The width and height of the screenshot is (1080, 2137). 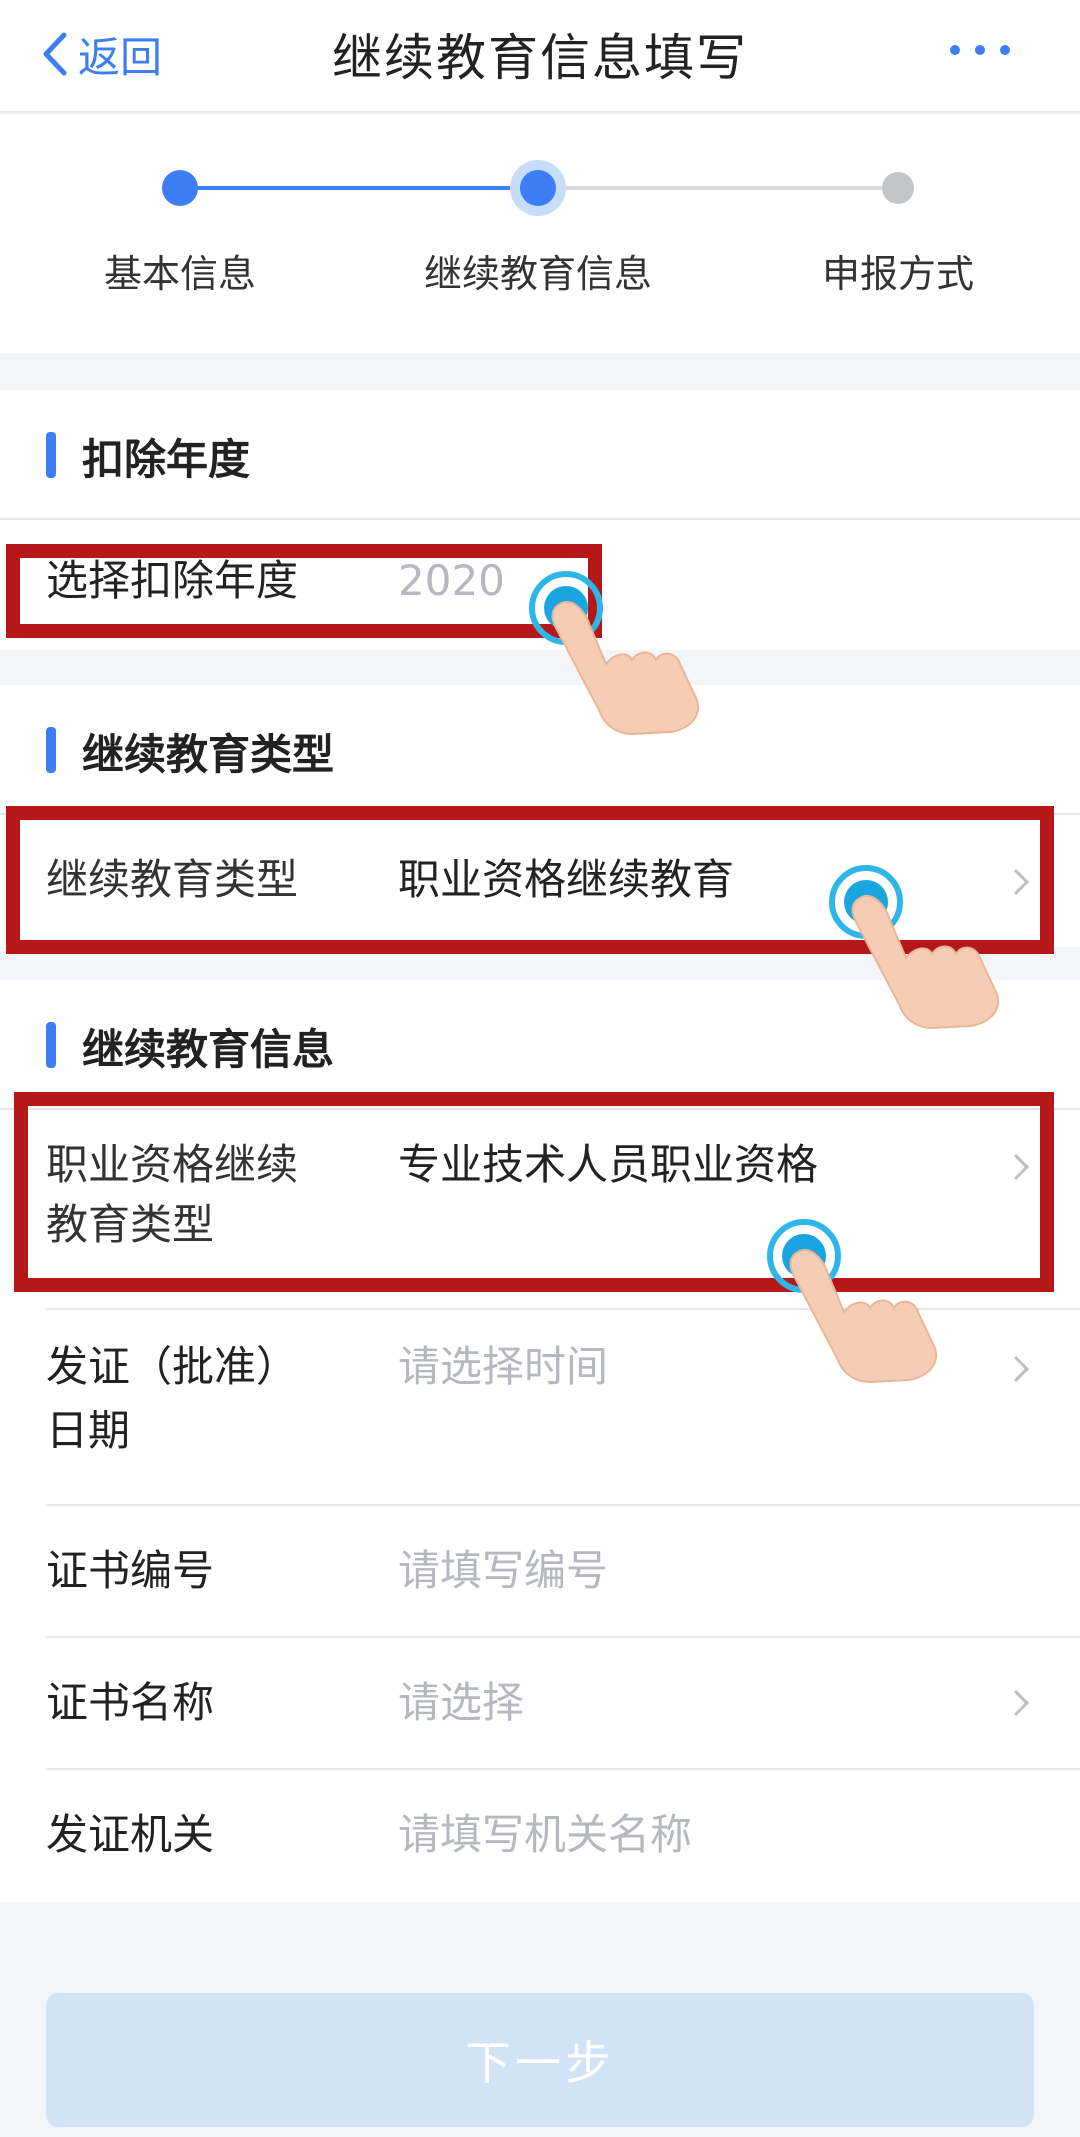 I want to click on certificate-name-placeholder: 请选择, so click(x=461, y=1702).